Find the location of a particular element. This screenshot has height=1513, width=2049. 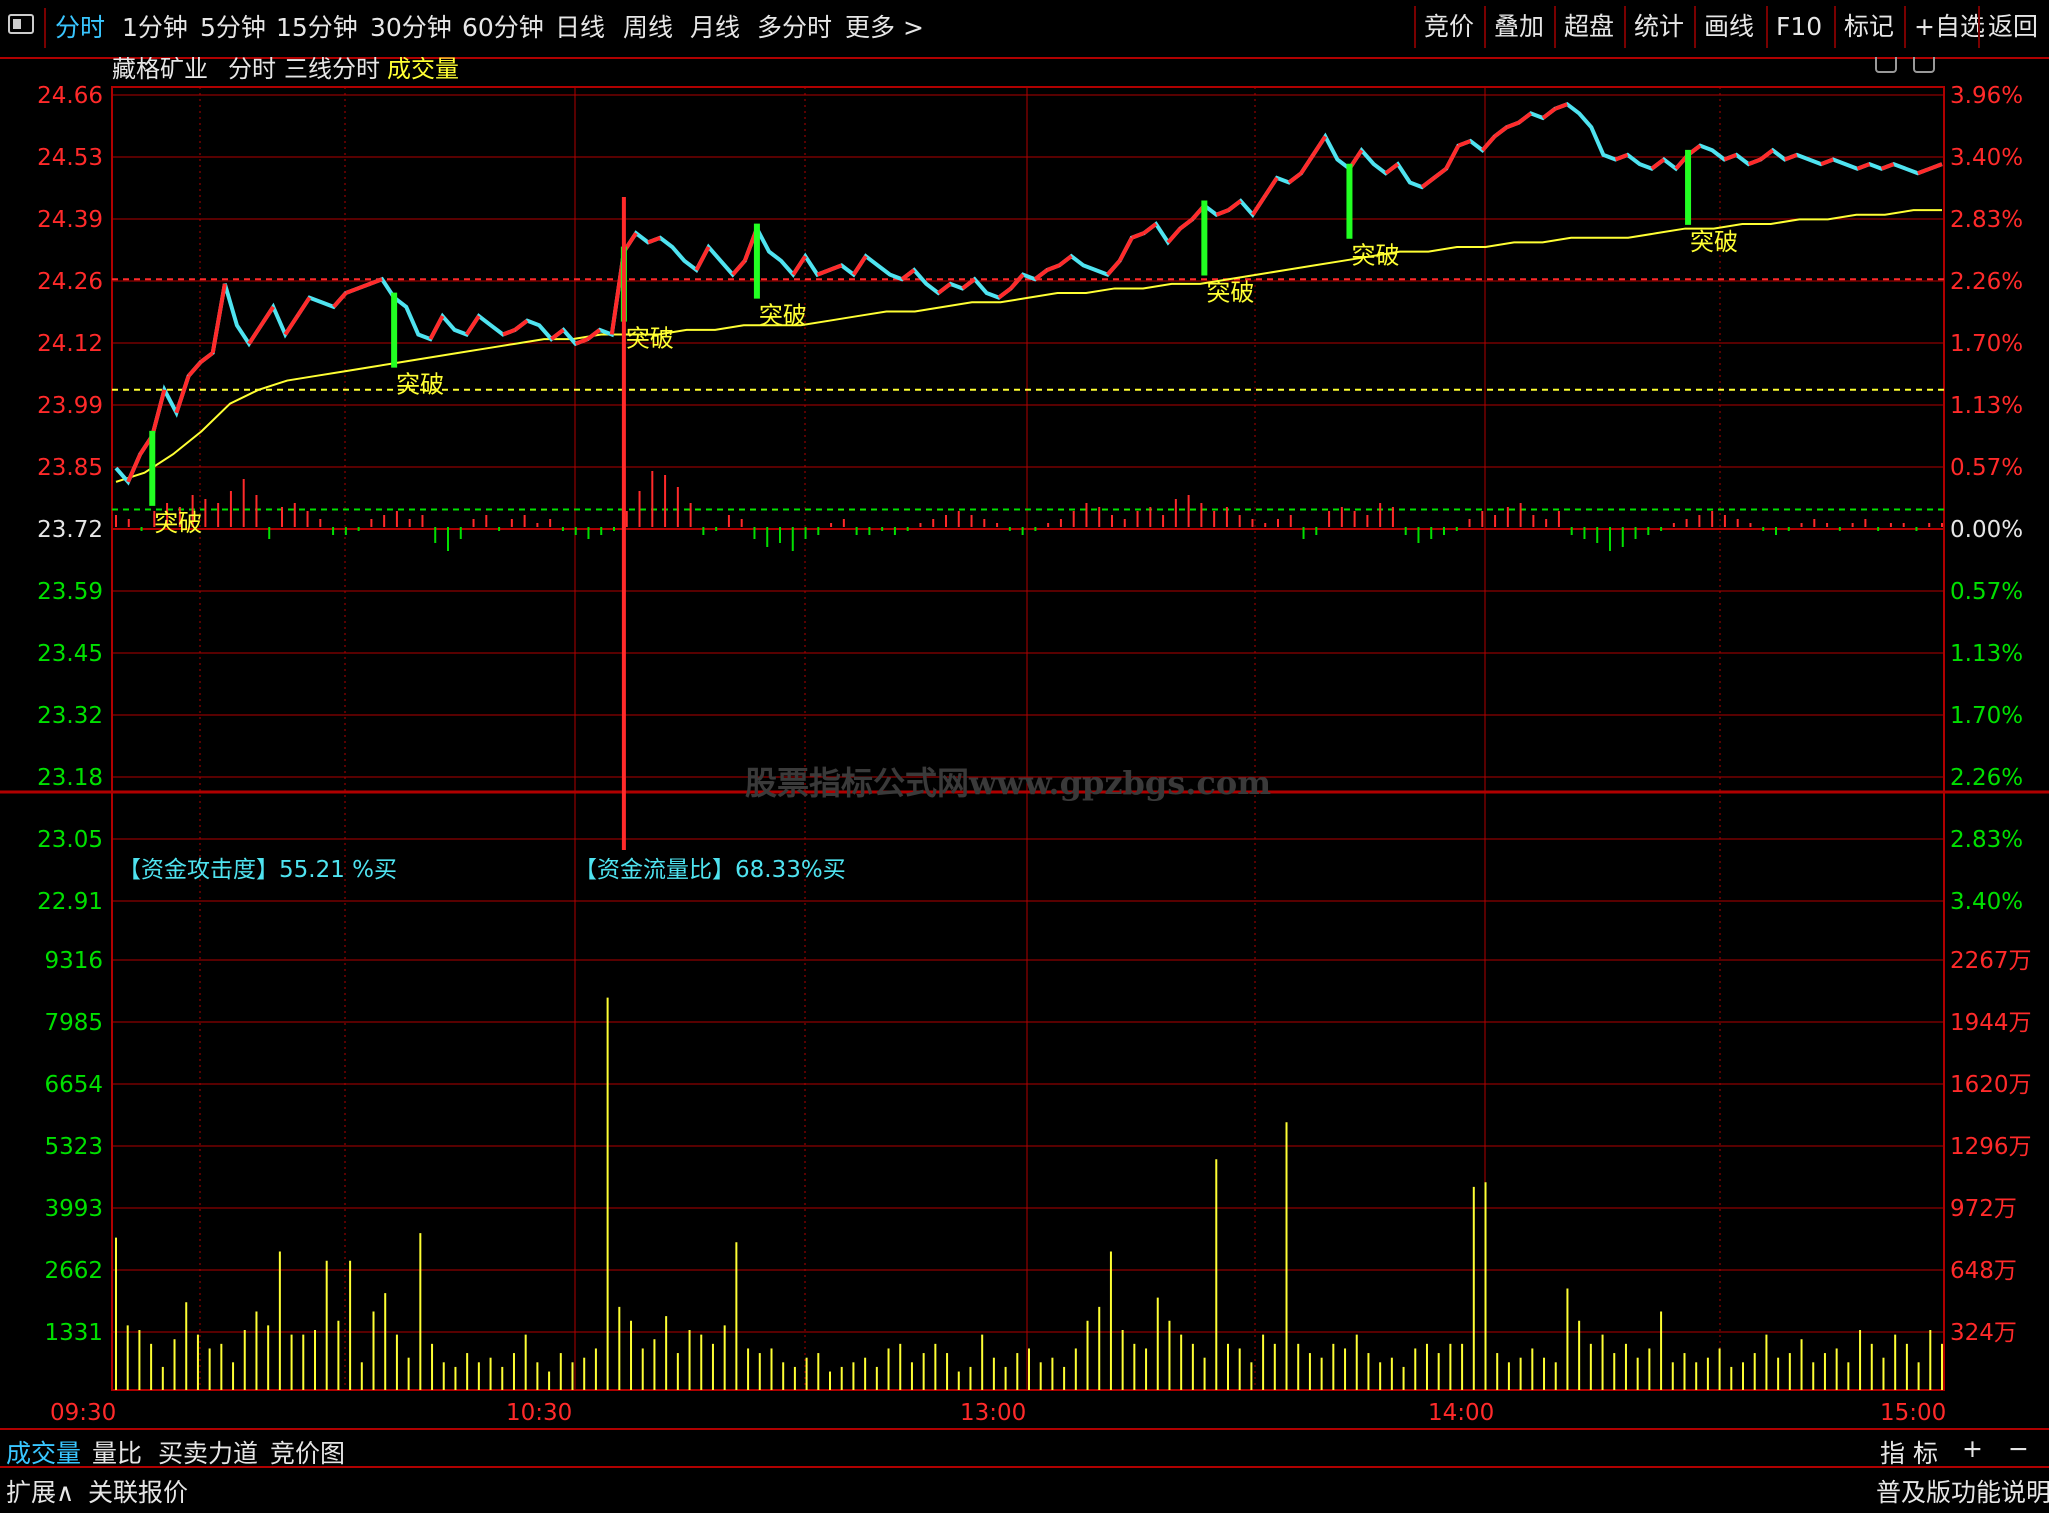

superdisk-button: 超盘 is located at coordinates (1588, 27).